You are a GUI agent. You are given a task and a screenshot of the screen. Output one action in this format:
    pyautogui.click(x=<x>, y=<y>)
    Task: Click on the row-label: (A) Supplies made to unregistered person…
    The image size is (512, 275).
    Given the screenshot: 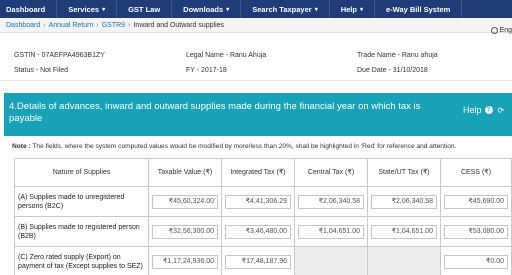 What is the action you would take?
    pyautogui.click(x=81, y=201)
    